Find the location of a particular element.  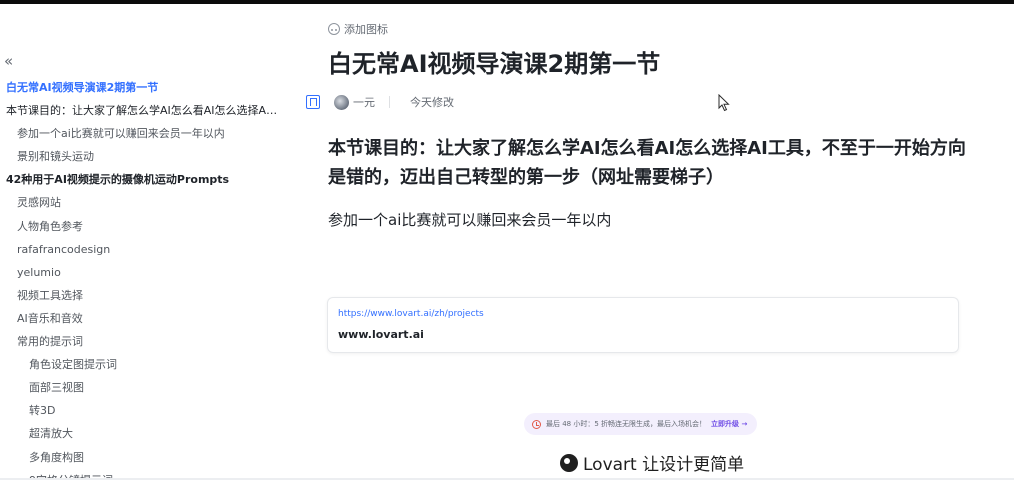

outline-item: 参加一个ai比赛就可以赚回来会员一年以内 is located at coordinates (145, 133).